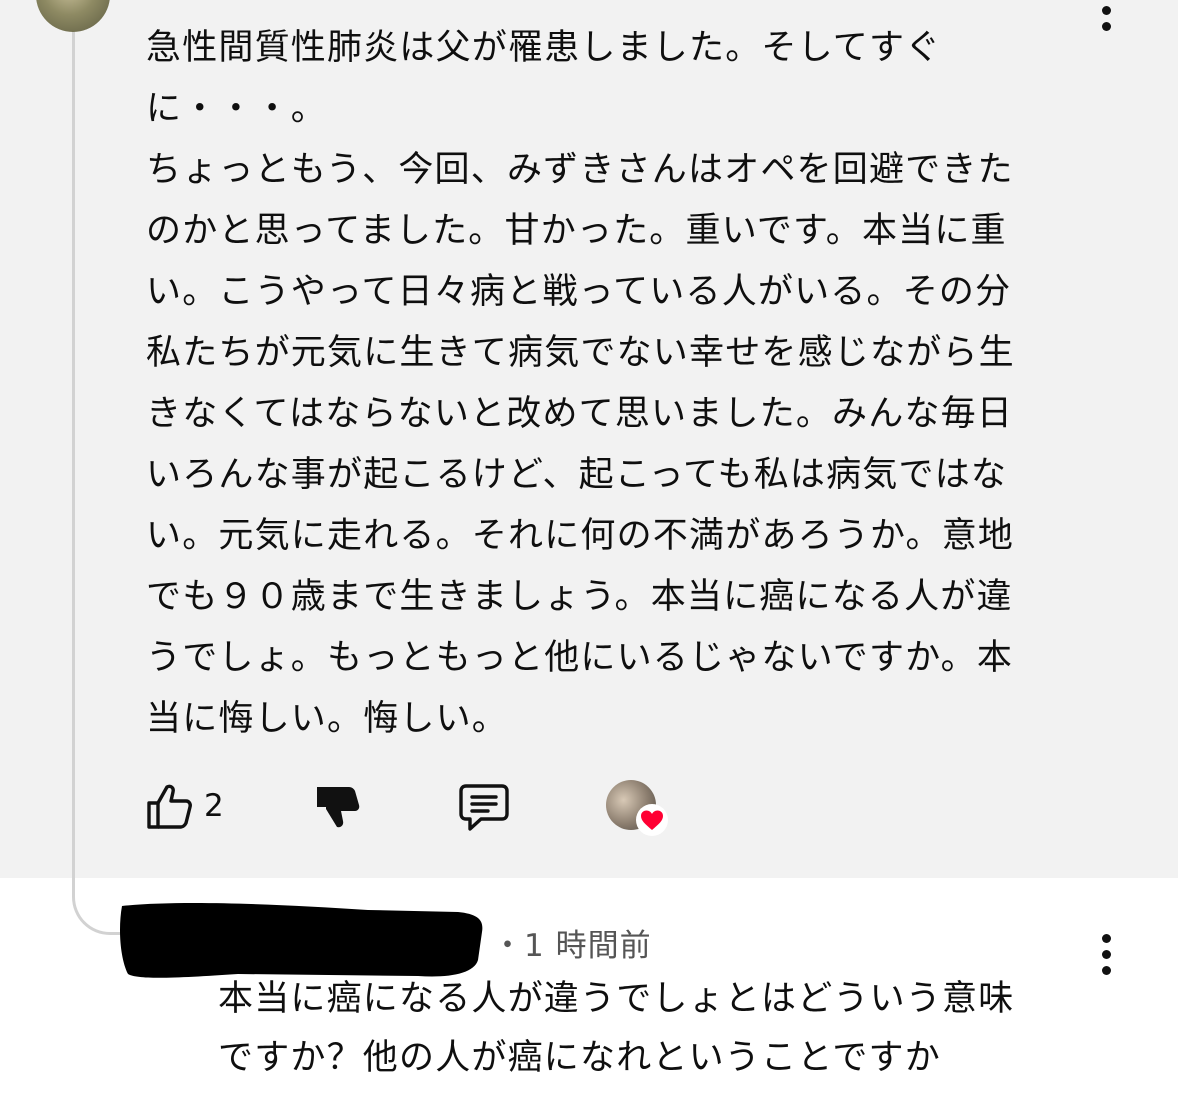 This screenshot has width=1178, height=1110. Describe the element at coordinates (572, 946) in the screenshot. I see `reply-timestamp: ・1 時間前` at that location.